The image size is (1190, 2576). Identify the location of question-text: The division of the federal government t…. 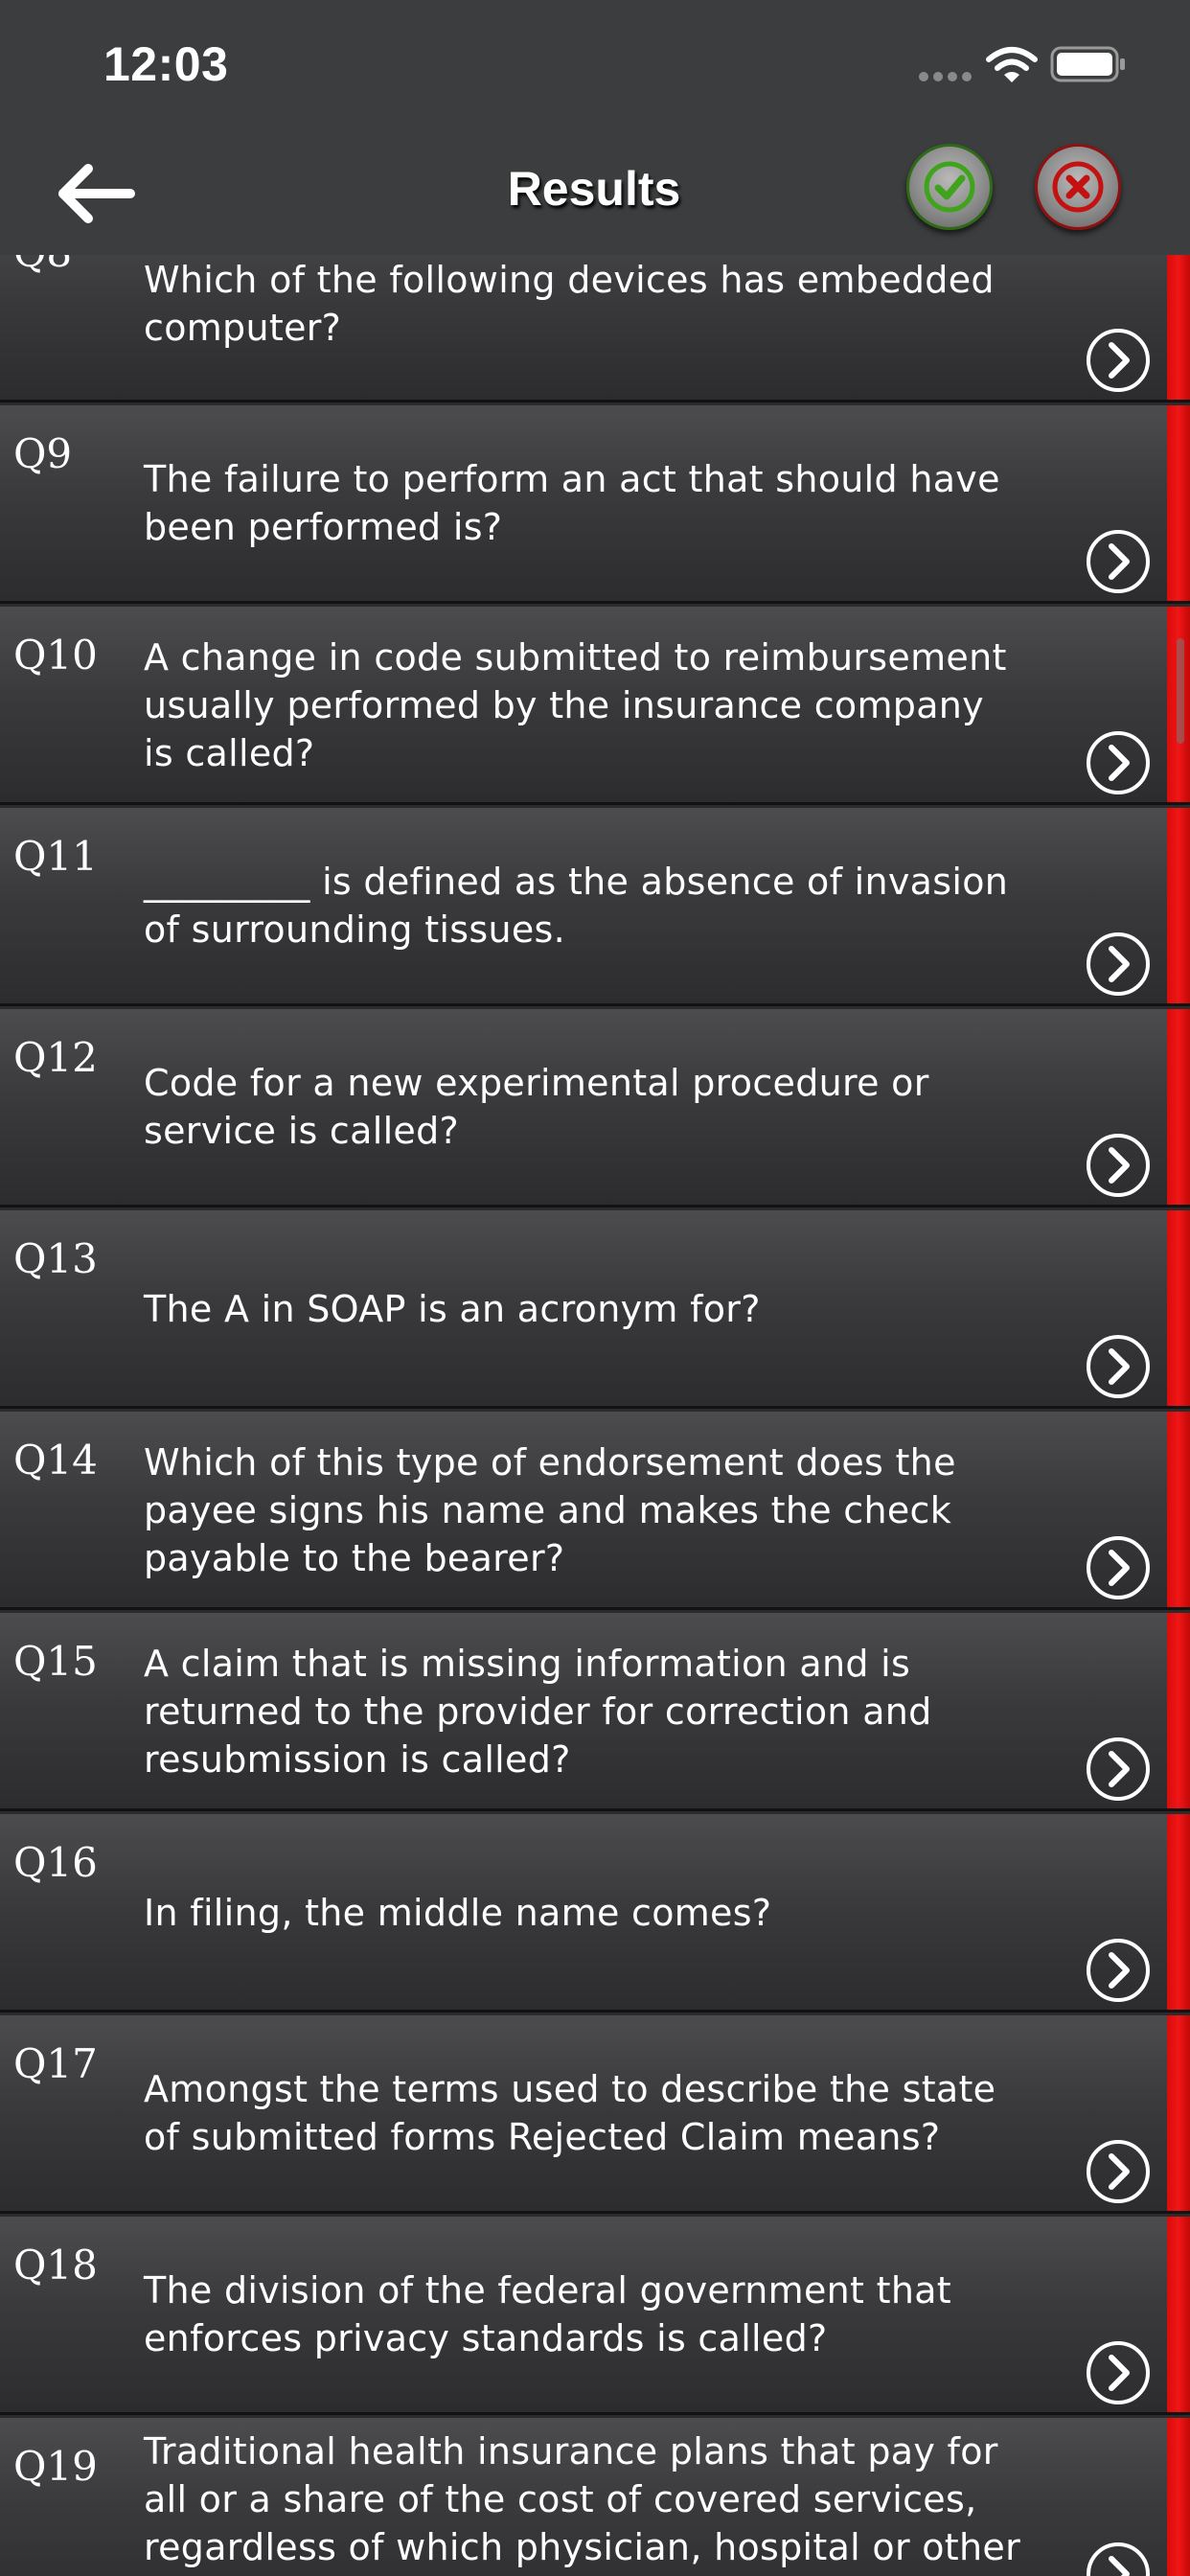
(547, 2314).